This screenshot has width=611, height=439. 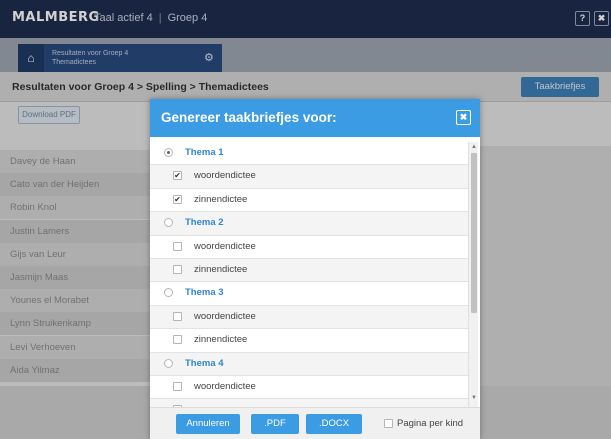 What do you see at coordinates (309, 224) in the screenshot?
I see `thema-row: Thema 2` at bounding box center [309, 224].